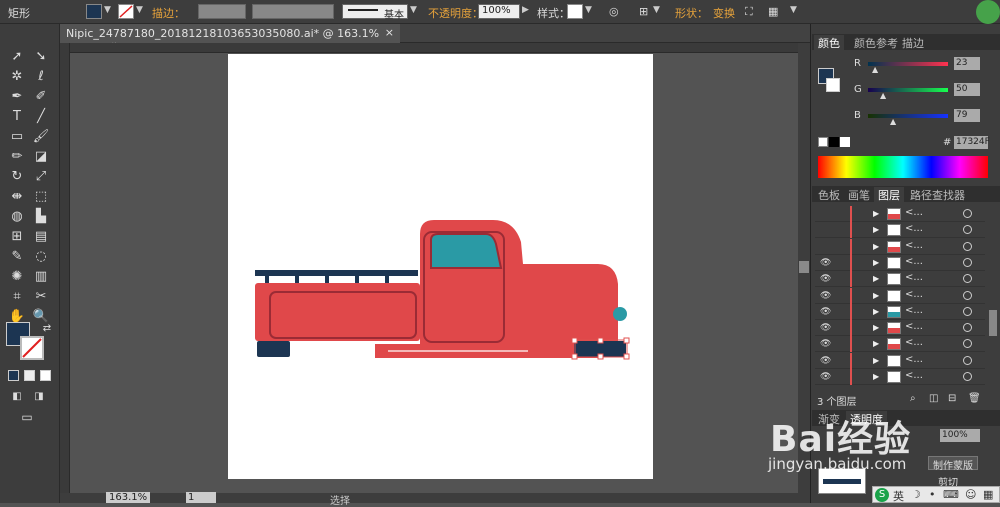 This screenshot has height=507, width=1000. I want to click on style-dropdown-icon: ▼, so click(413, 10).